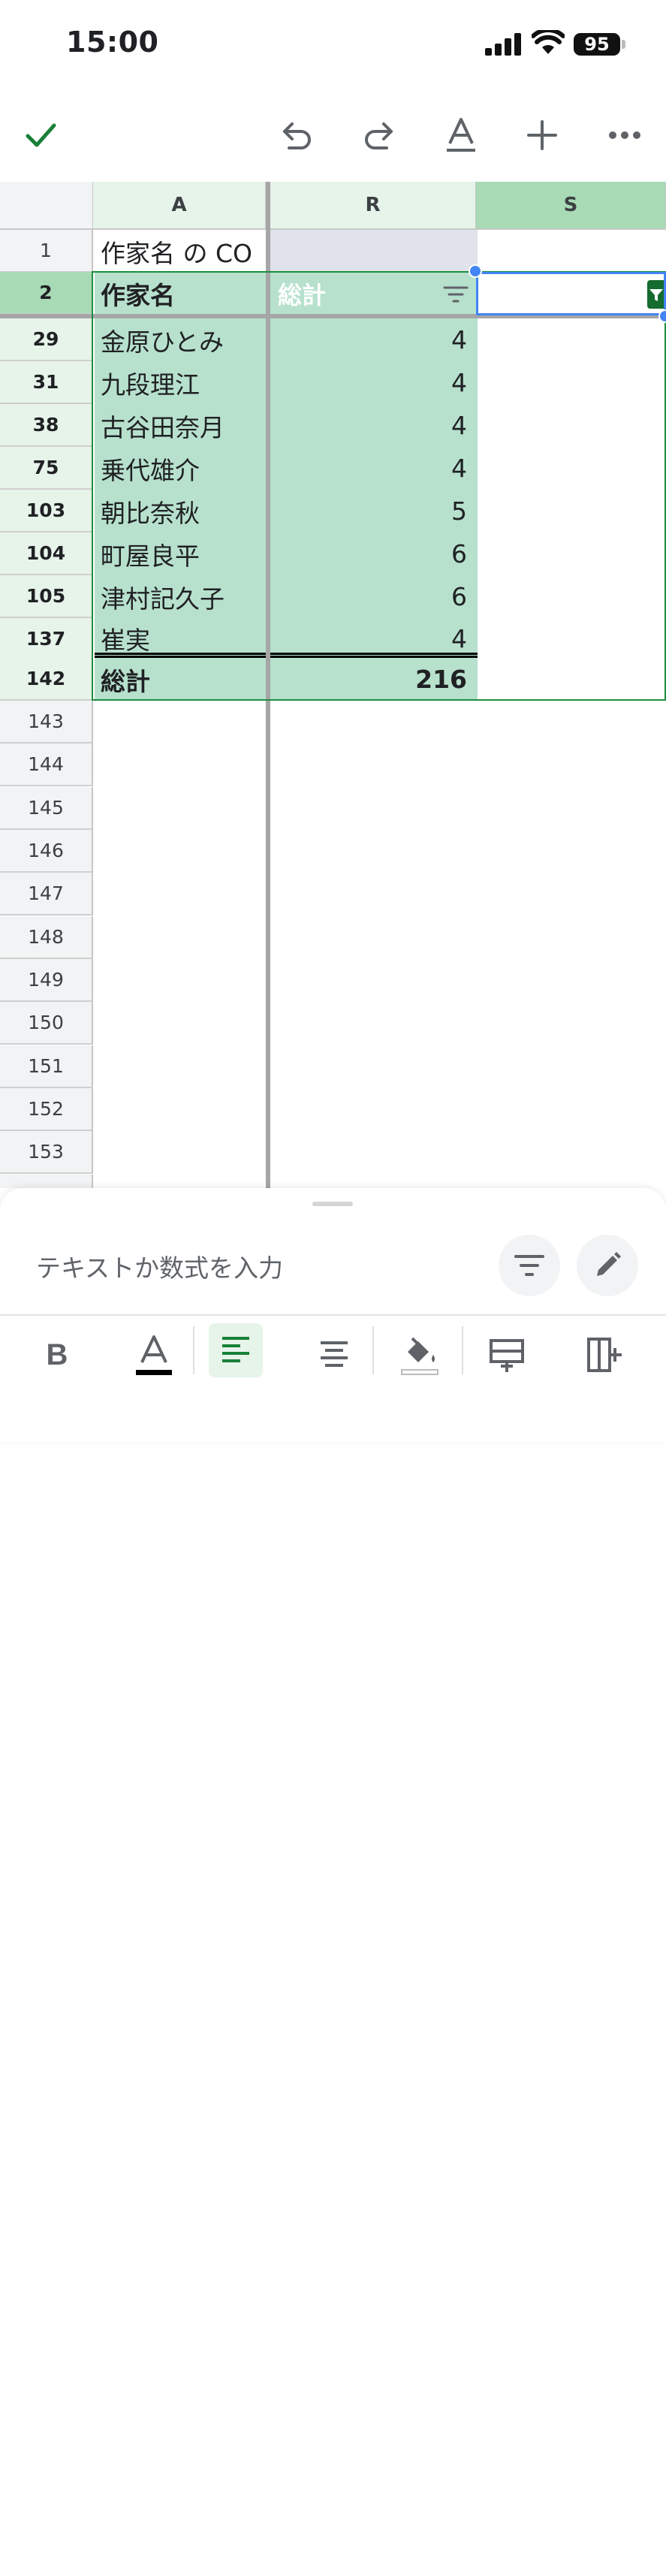 This screenshot has width=666, height=2576. Describe the element at coordinates (46, 1023) in the screenshot. I see `row-header: 150` at that location.